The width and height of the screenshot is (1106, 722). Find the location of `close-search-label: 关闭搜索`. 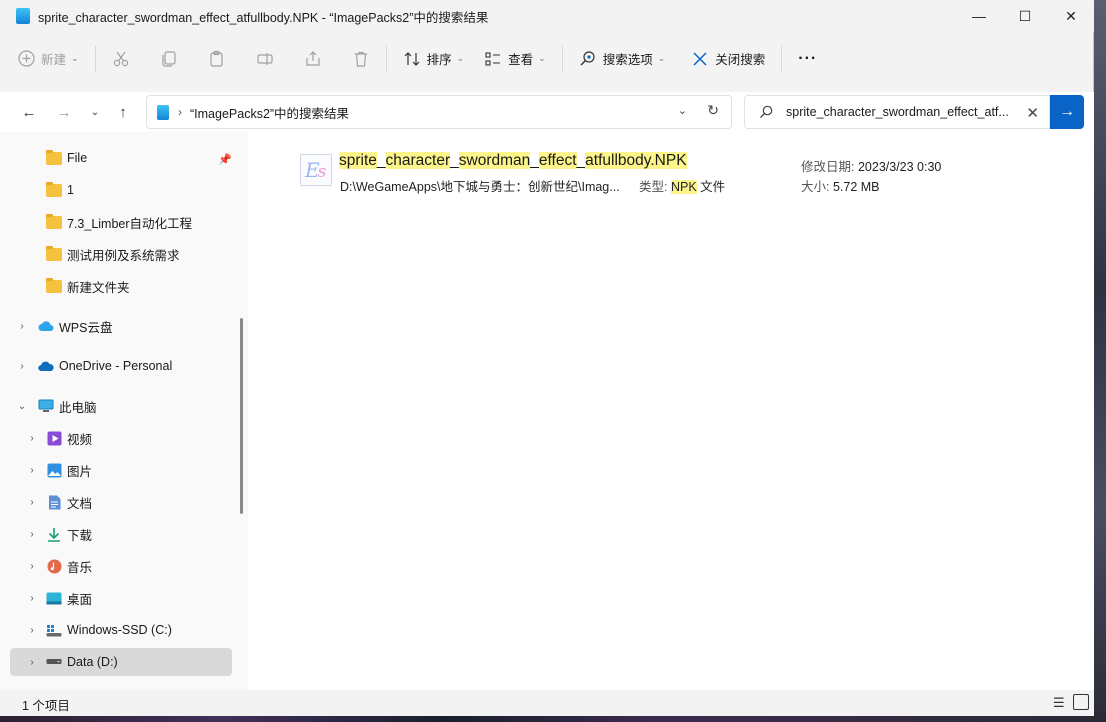

close-search-label: 关闭搜索 is located at coordinates (740, 60).